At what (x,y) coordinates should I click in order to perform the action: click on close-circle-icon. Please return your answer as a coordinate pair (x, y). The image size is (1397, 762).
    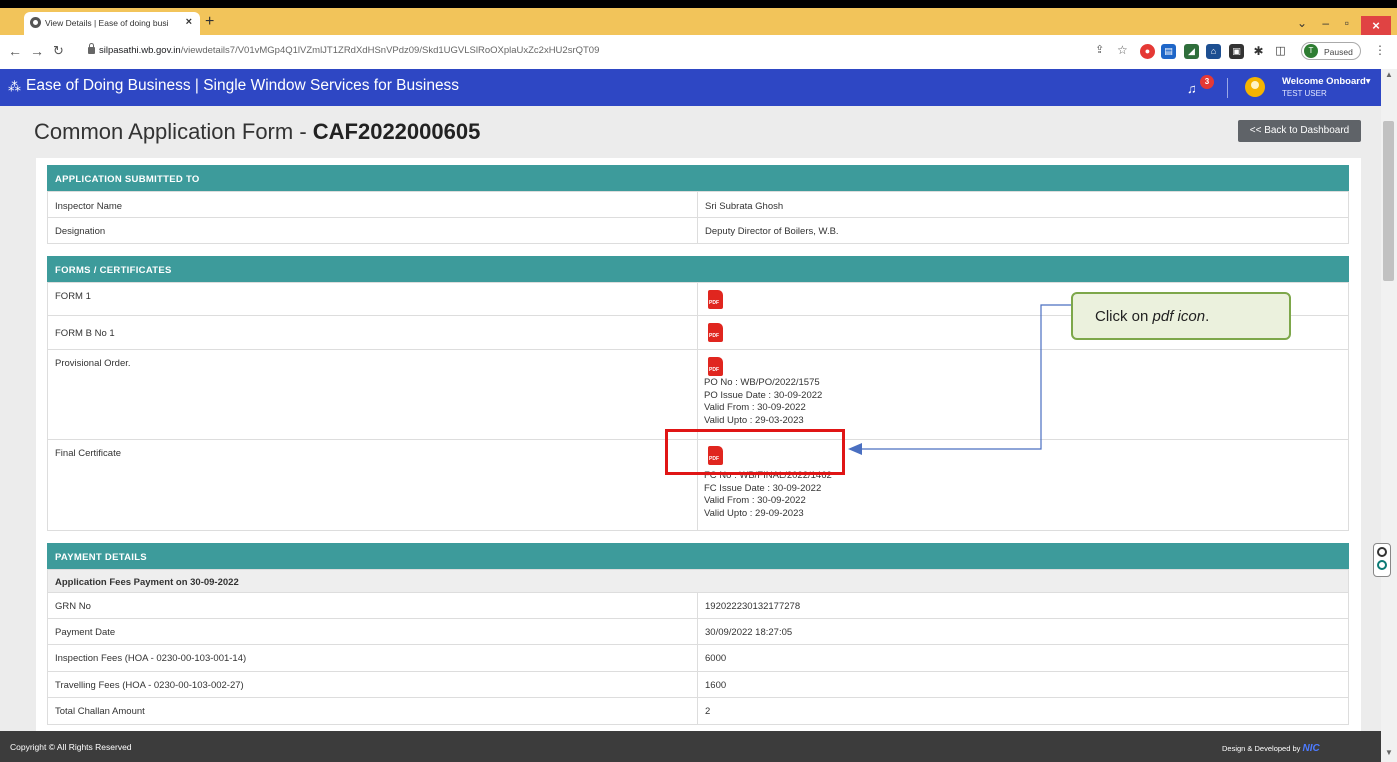
    Looking at the image, I should click on (1382, 552).